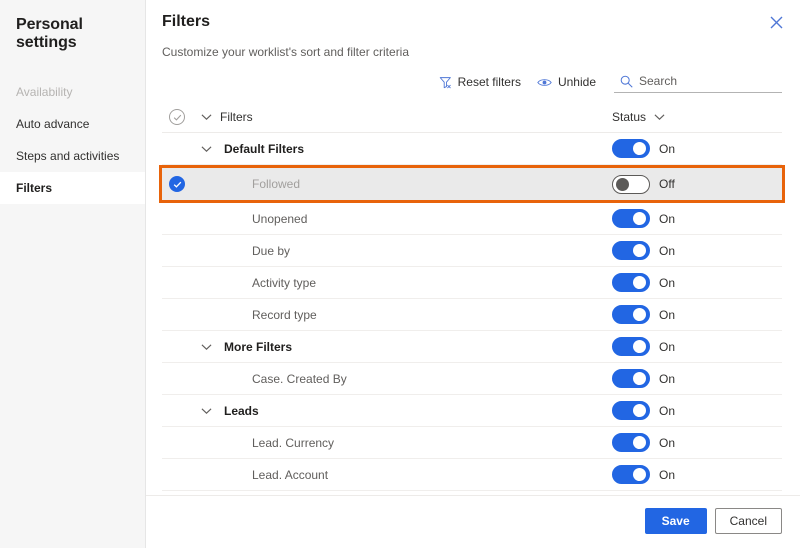  Describe the element at coordinates (416, 251) in the screenshot. I see `row-name-cell: Due by` at that location.